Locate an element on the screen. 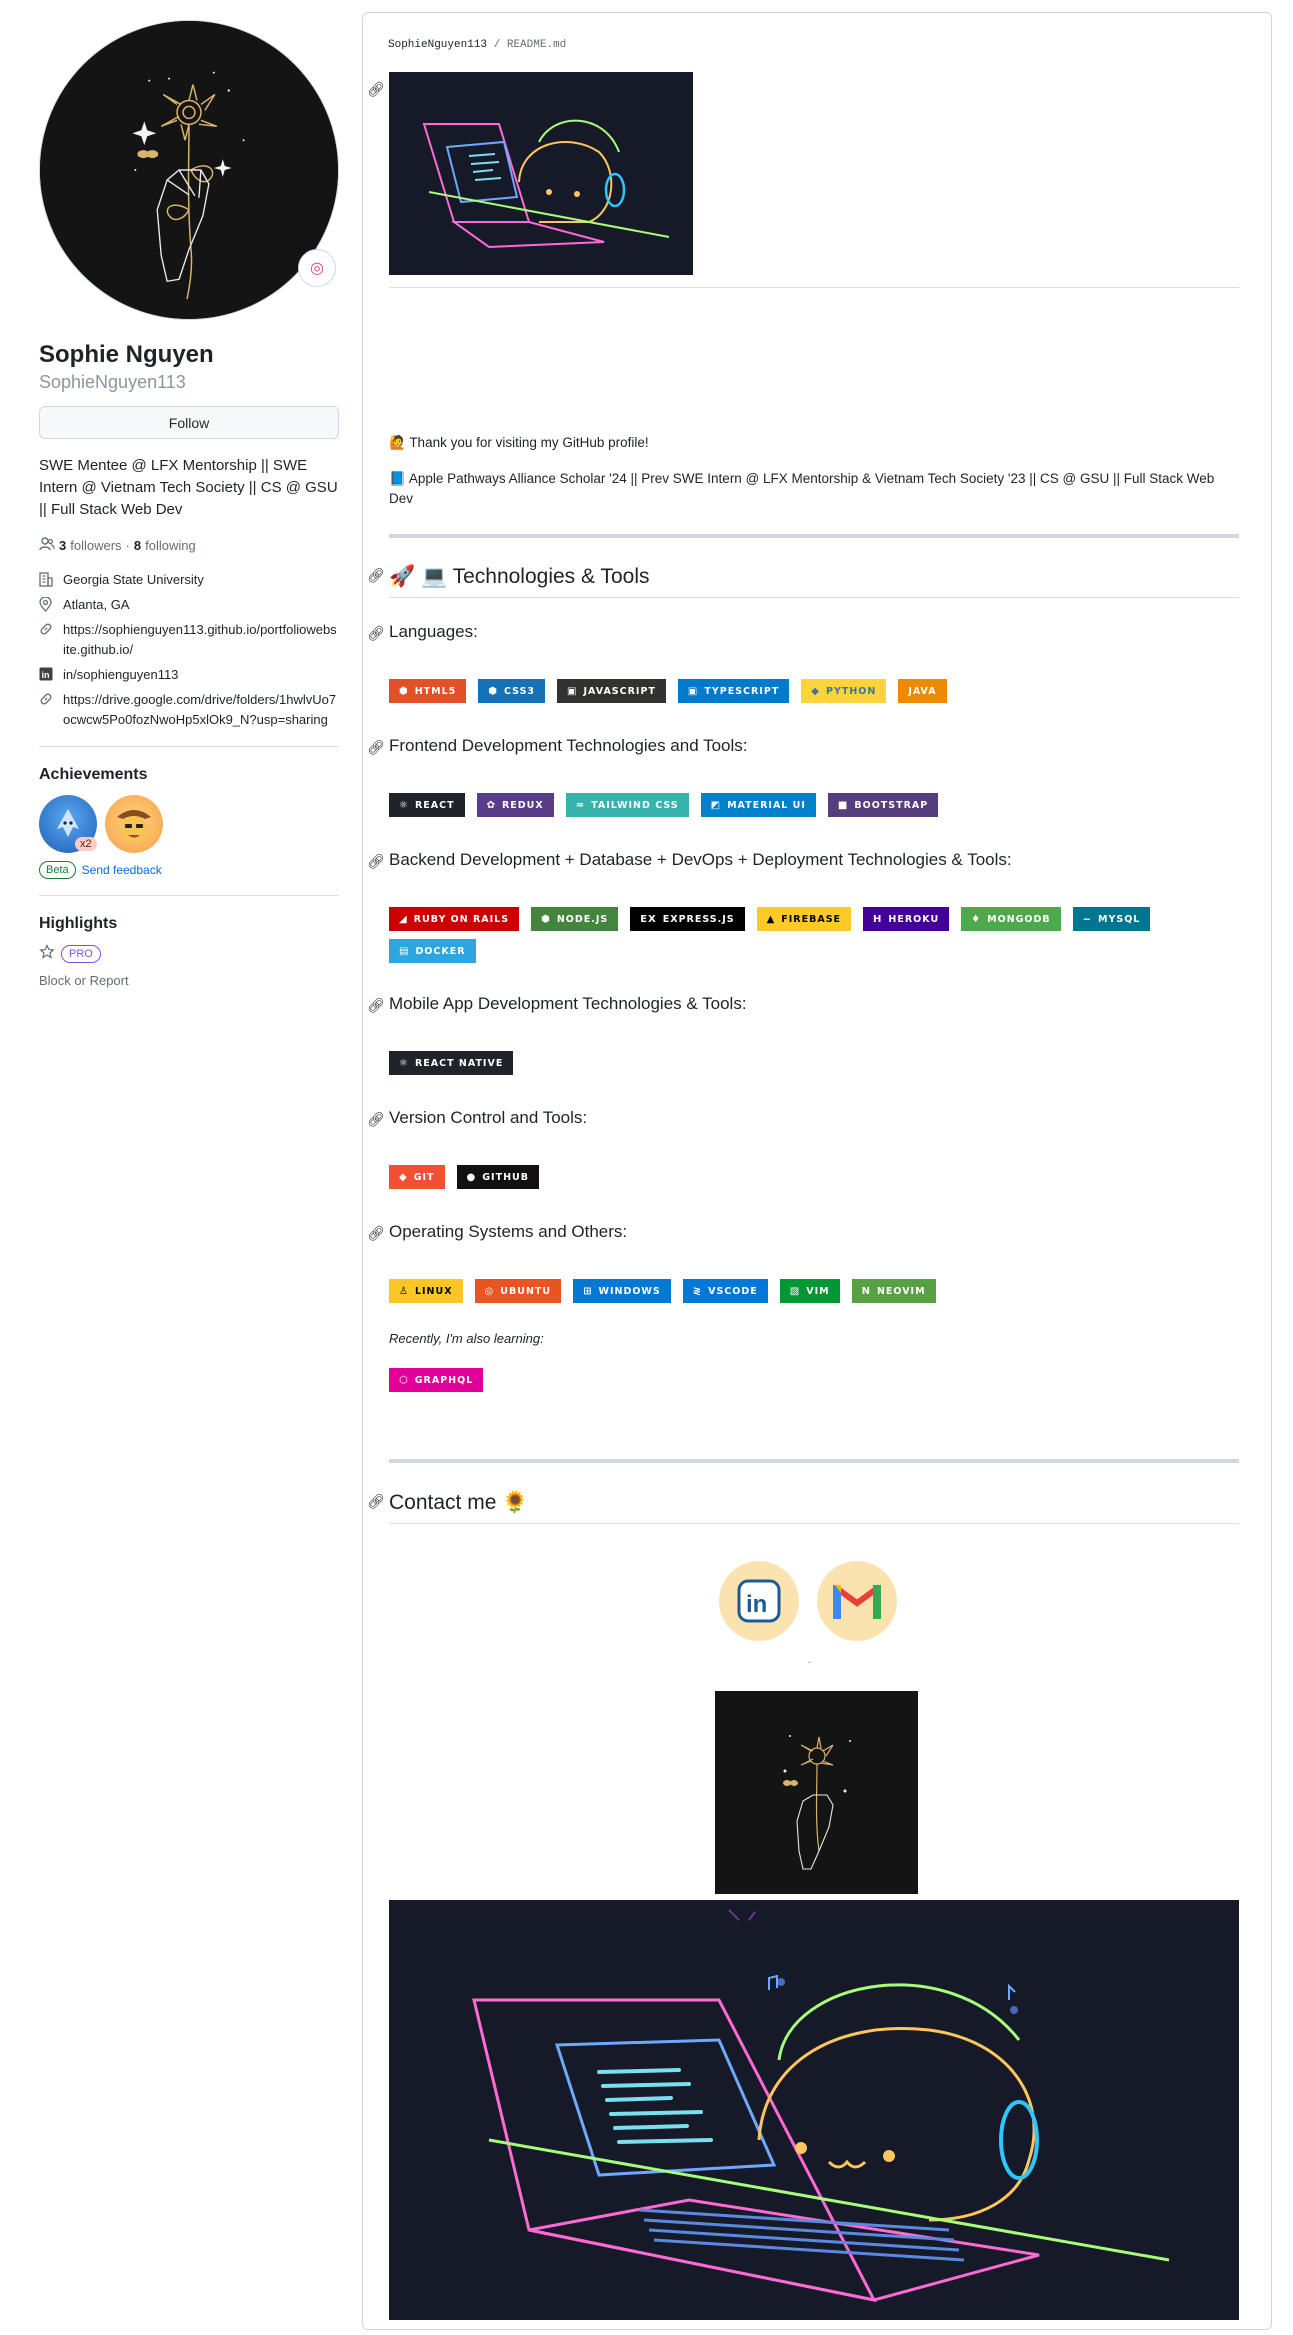 This screenshot has height=2335, width=1293. coding-cat-illustration is located at coordinates (814, 2110).